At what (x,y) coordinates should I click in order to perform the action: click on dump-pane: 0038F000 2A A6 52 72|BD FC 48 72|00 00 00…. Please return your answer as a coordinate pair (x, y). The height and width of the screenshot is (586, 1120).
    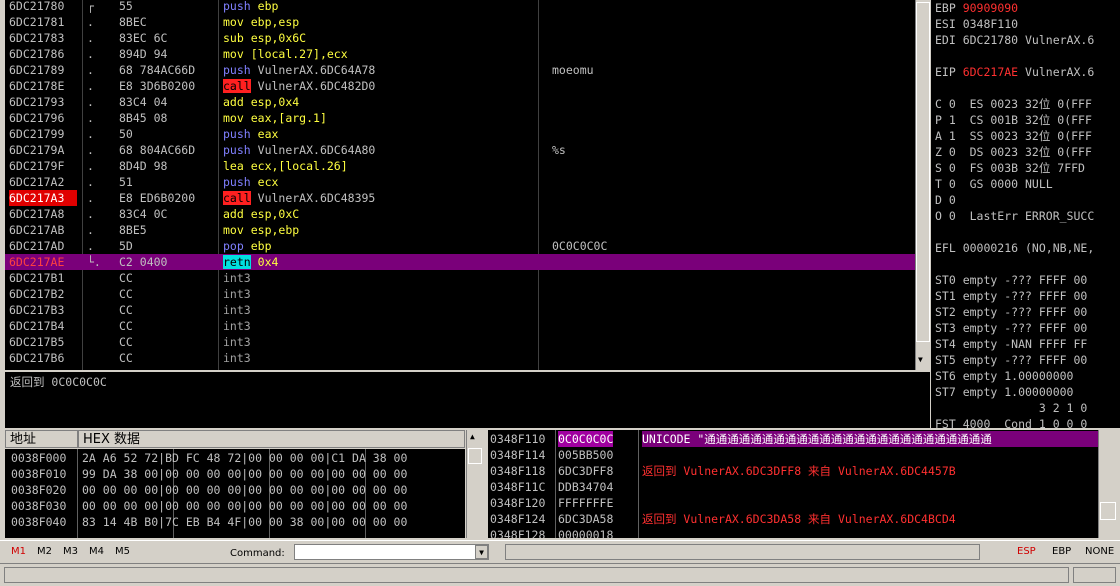
    Looking at the image, I should click on (235, 493).